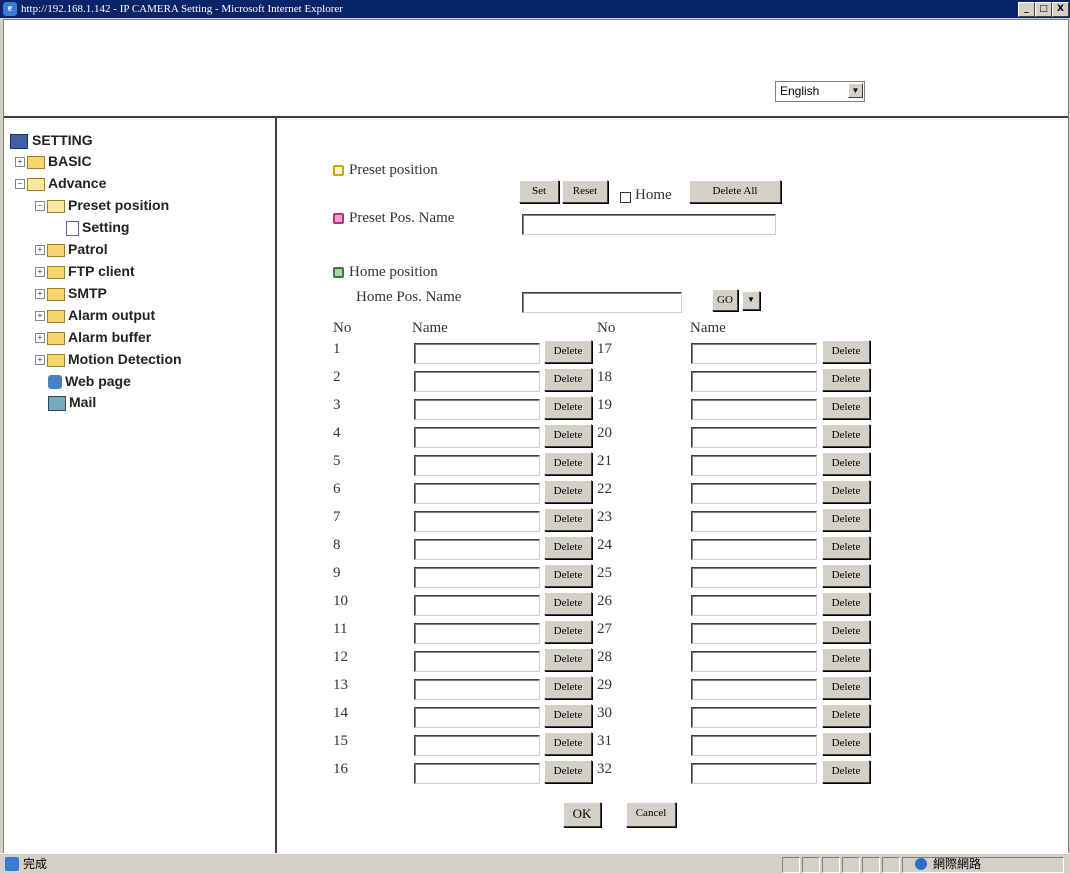 The width and height of the screenshot is (1070, 874). Describe the element at coordinates (102, 205) in the screenshot. I see `tree-item-preset-position: − Preset position` at that location.